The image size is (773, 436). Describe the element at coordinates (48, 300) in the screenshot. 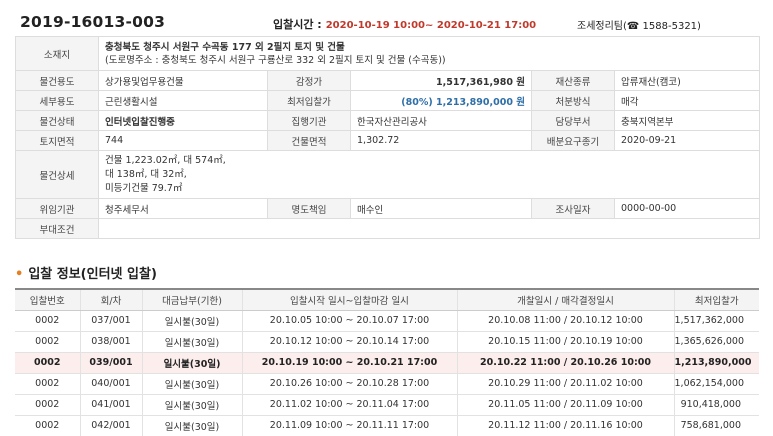

I see `col-bid-no: 입찰번호` at that location.